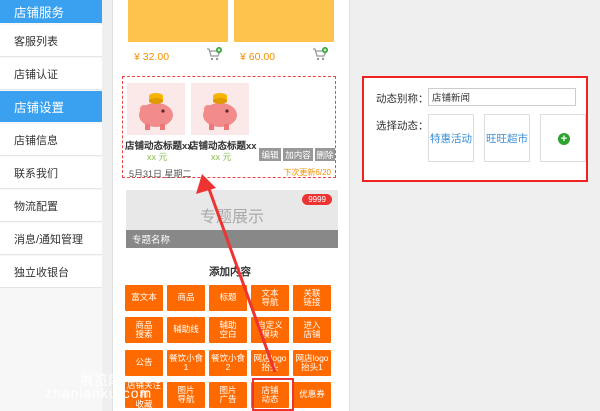 The width and height of the screenshot is (600, 411). What do you see at coordinates (258, 57) in the screenshot?
I see `product-price: ¥ 60.00` at bounding box center [258, 57].